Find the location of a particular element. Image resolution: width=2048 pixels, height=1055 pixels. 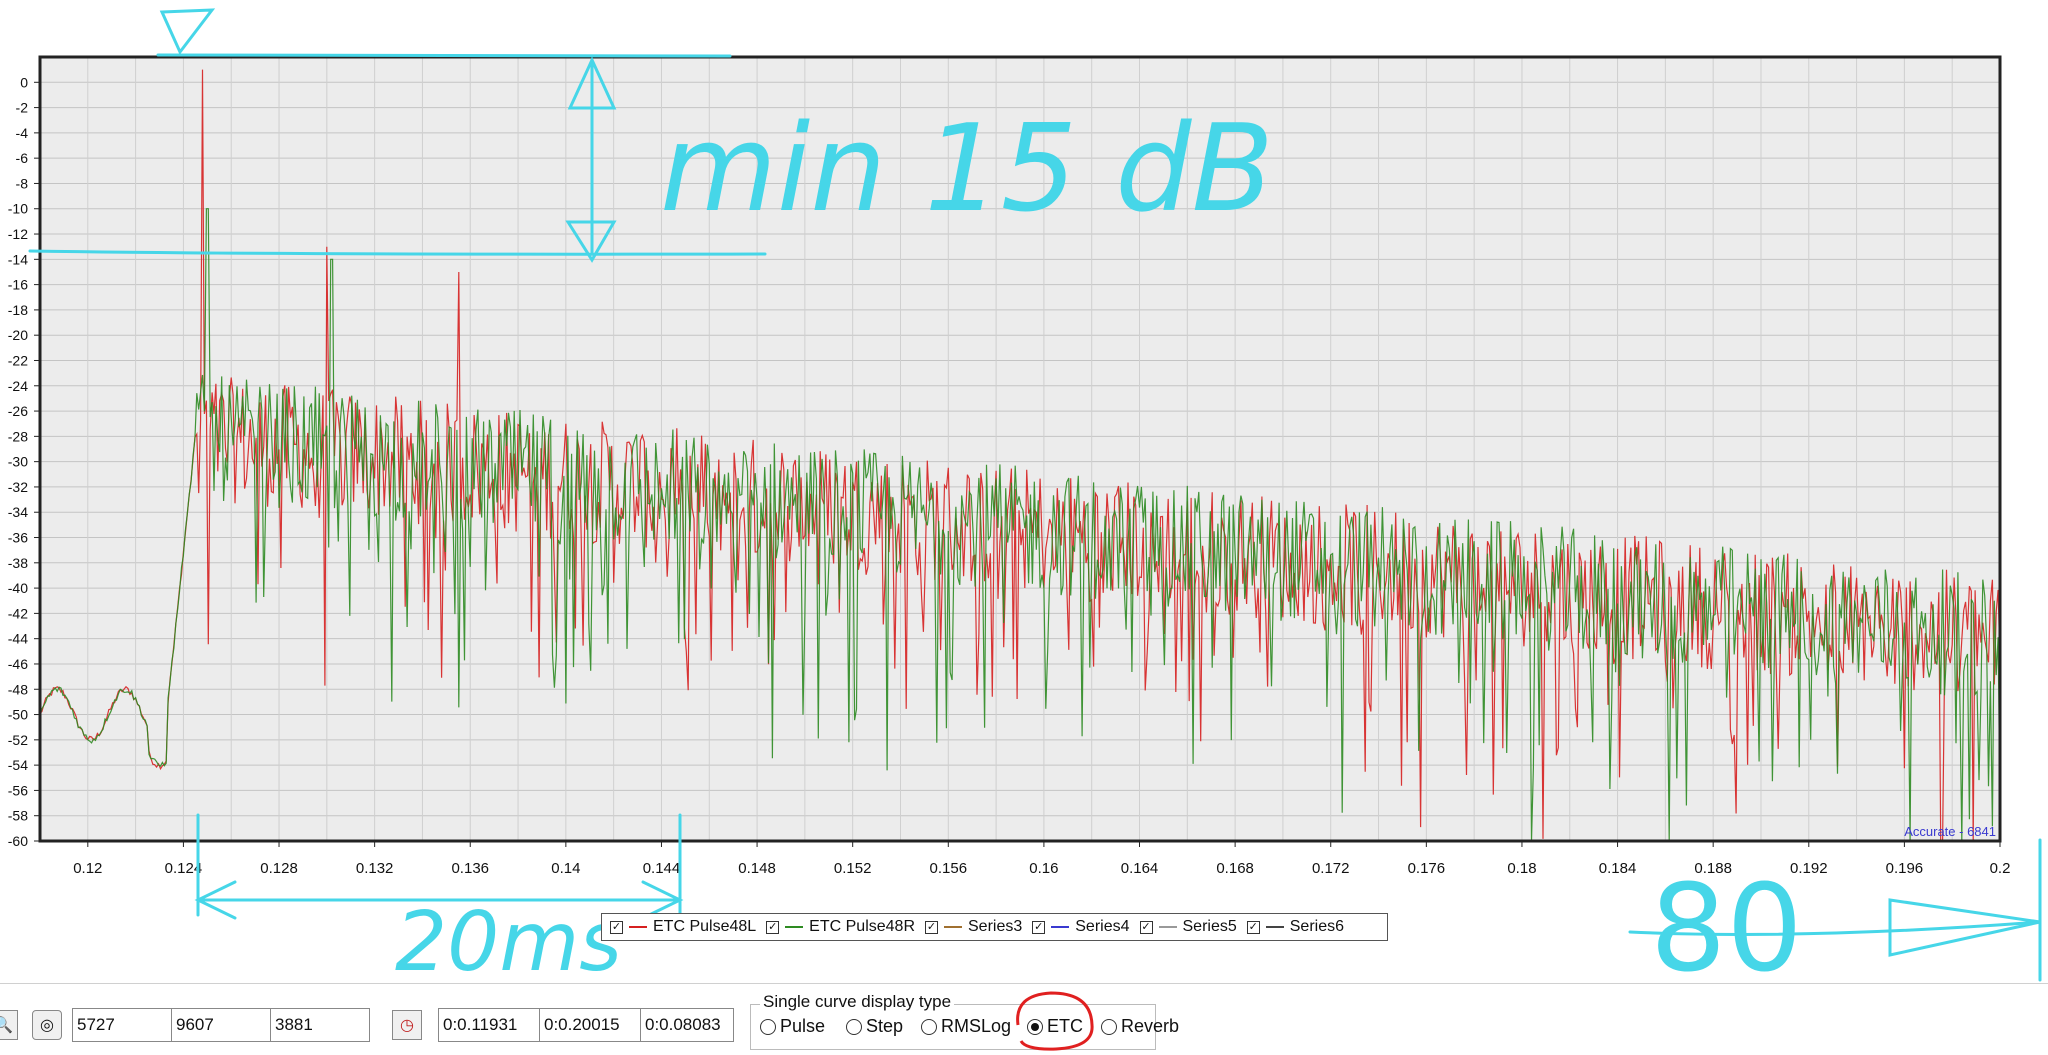

y-tick-label: -4 is located at coordinates (22, 133).